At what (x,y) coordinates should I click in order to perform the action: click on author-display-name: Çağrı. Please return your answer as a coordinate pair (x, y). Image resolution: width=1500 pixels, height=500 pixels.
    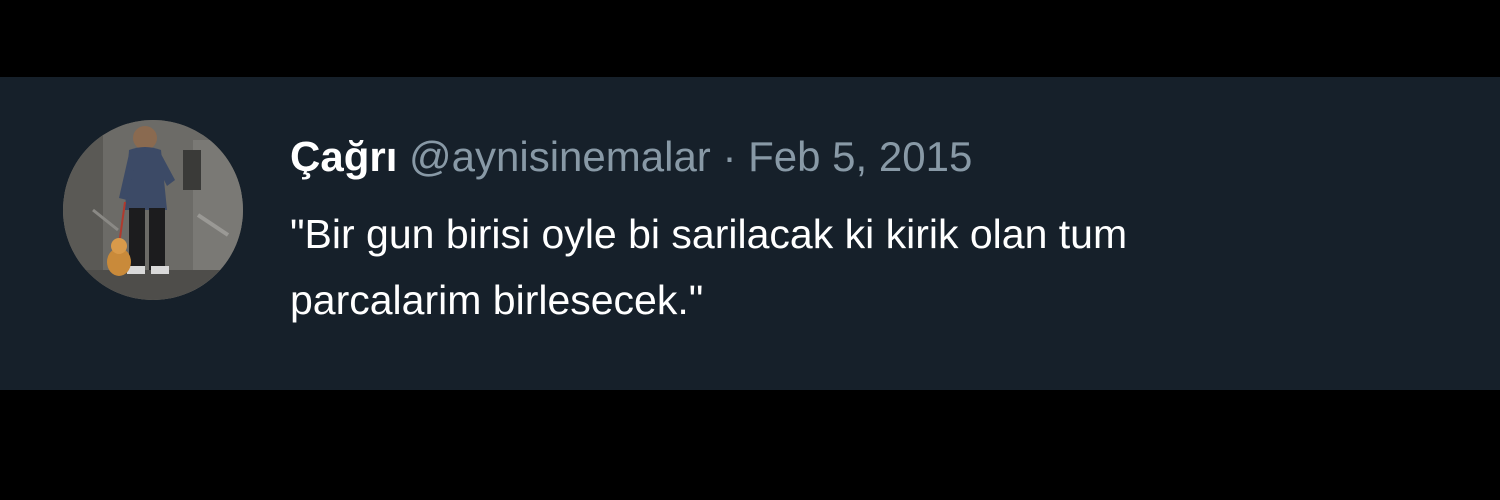
    Looking at the image, I should click on (343, 156).